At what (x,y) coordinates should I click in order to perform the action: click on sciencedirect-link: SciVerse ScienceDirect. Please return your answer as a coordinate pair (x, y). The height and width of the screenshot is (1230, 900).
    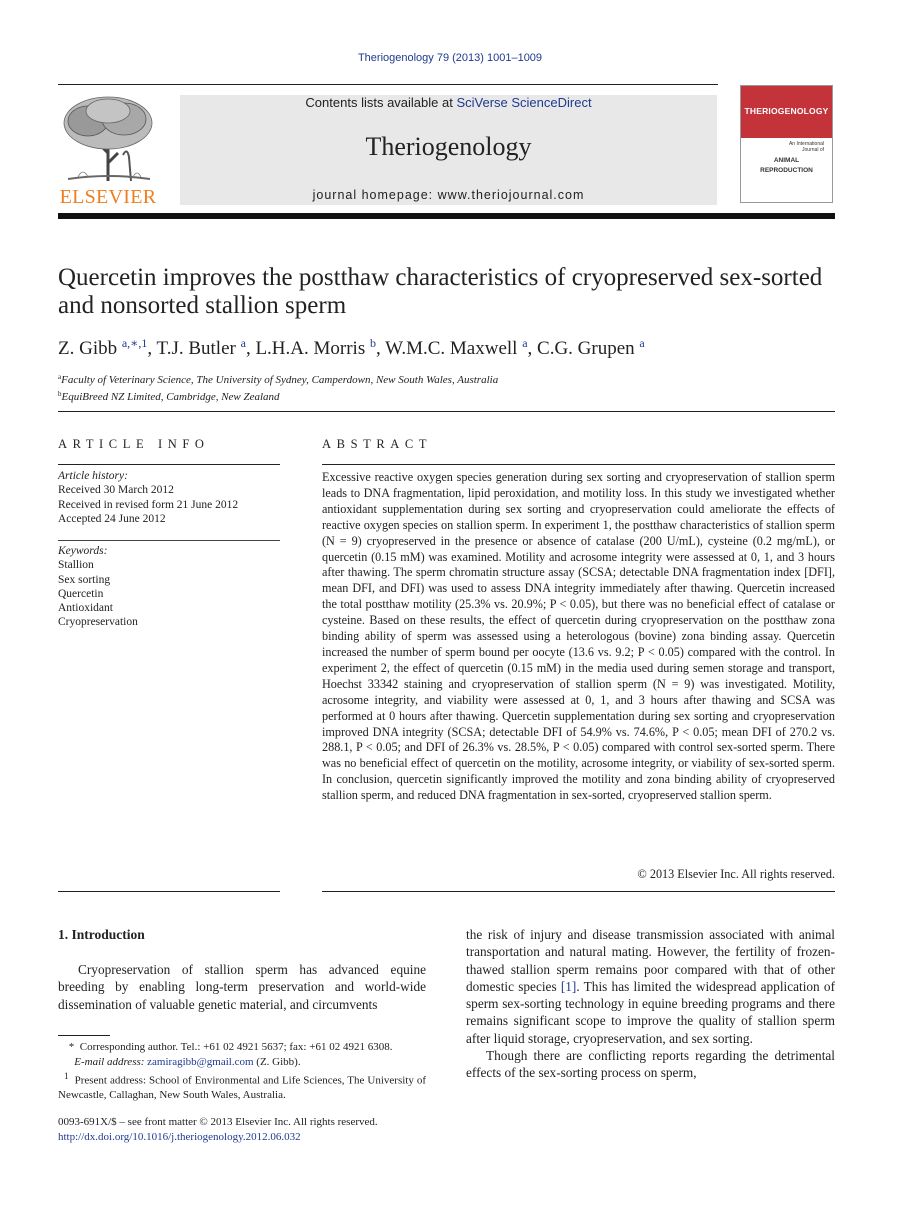
    Looking at the image, I should click on (523, 102).